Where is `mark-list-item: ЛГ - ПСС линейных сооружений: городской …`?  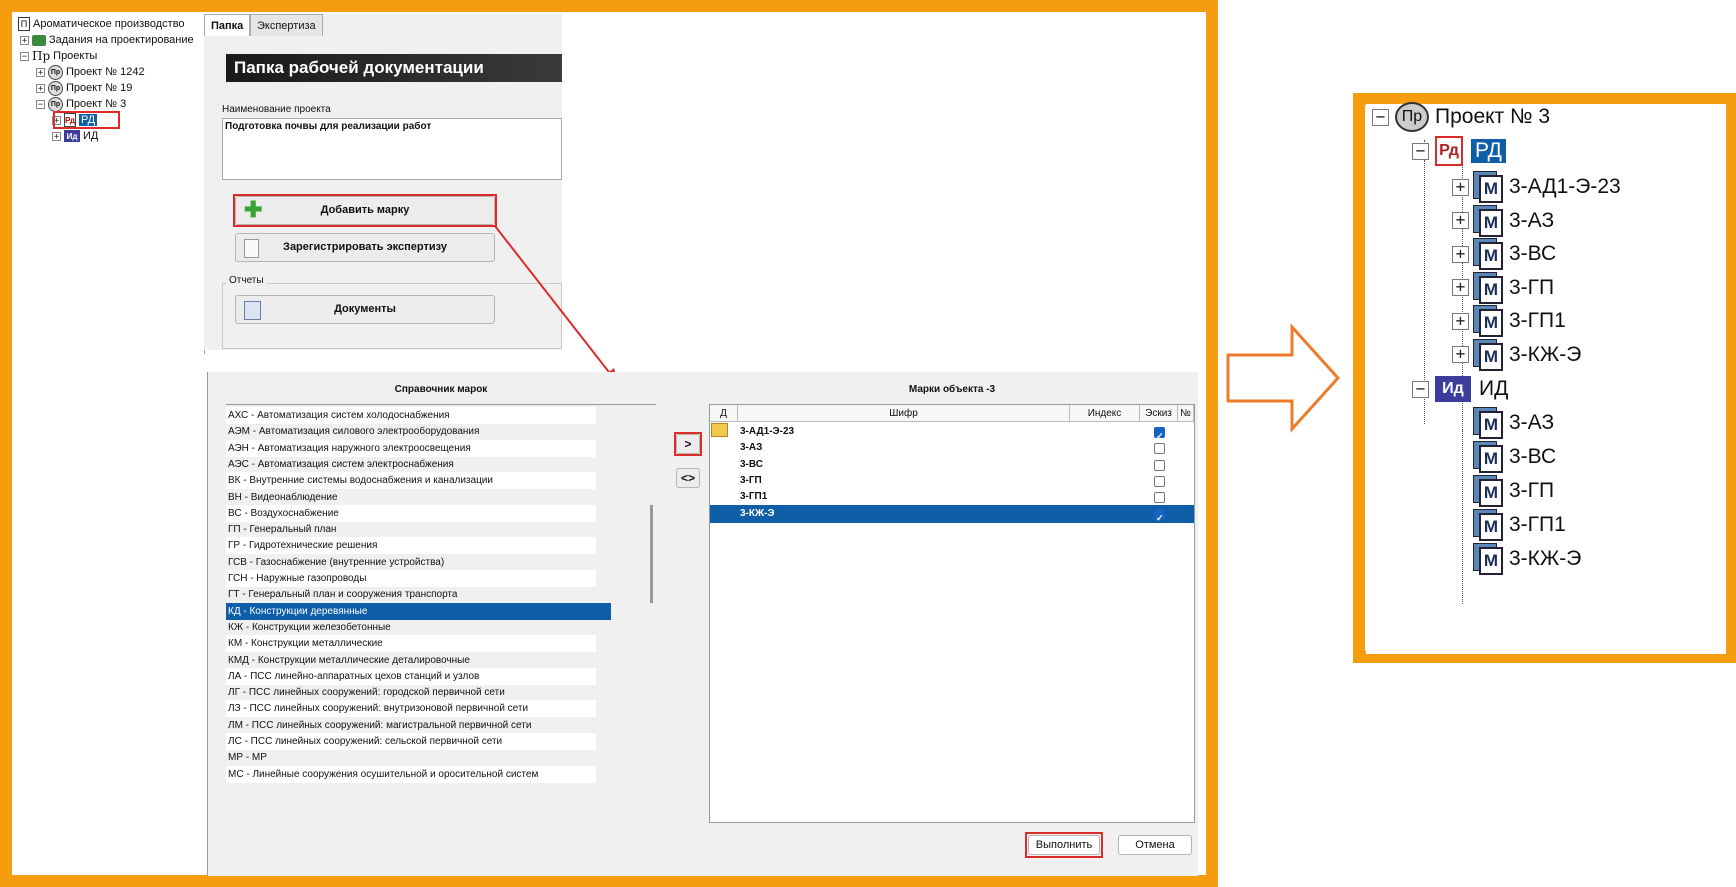 mark-list-item: ЛГ - ПСС линейных сооружений: городской … is located at coordinates (411, 692).